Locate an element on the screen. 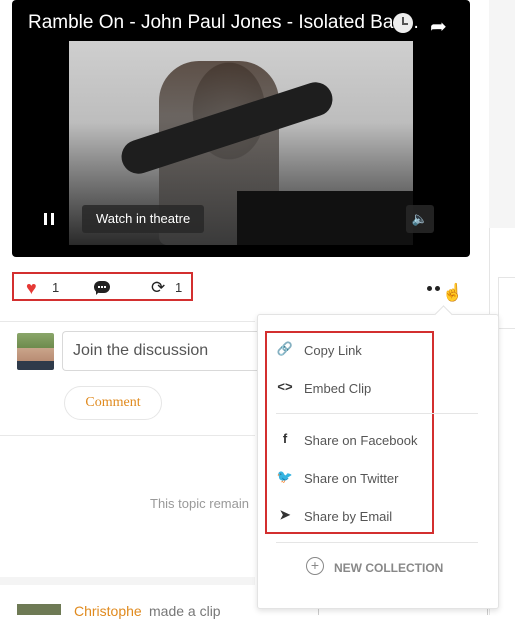 The image size is (515, 619). author-avatar is located at coordinates (39, 609).